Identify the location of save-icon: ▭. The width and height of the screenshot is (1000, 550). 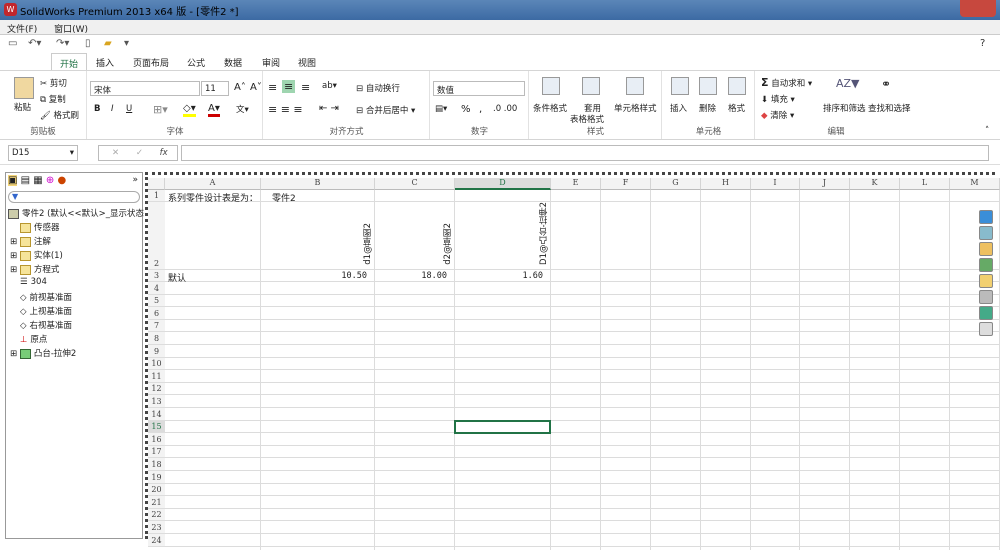
(12, 43).